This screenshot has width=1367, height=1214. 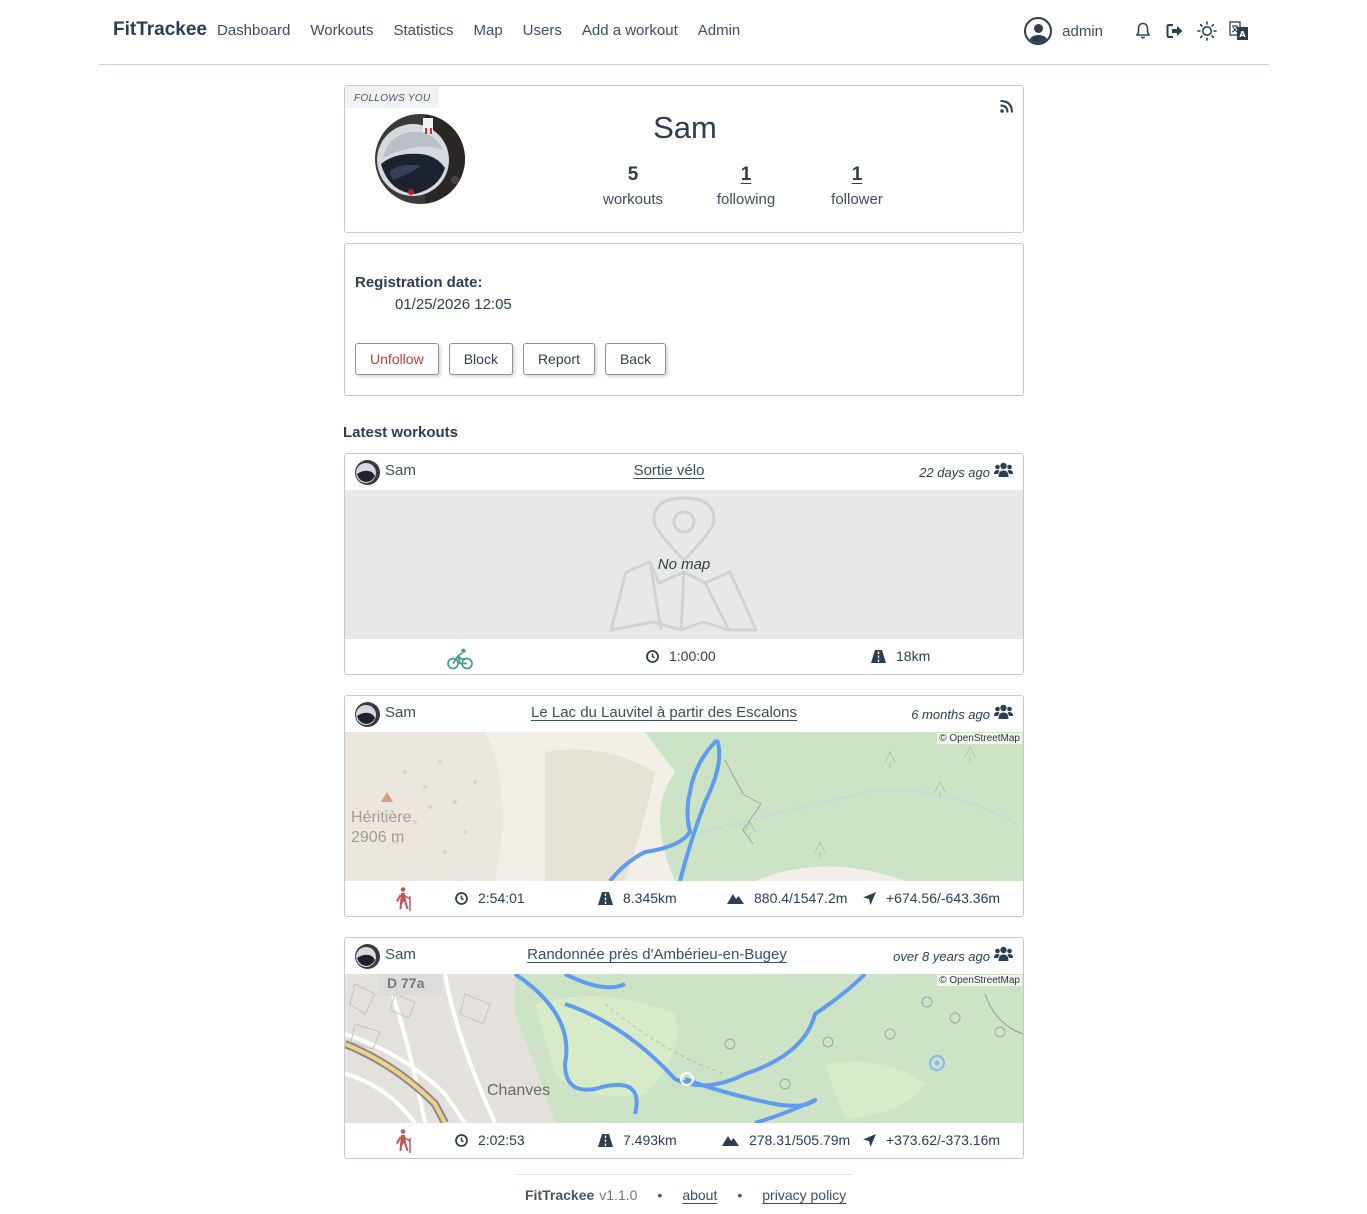 I want to click on workout-map: Héritière 2906 m © OpenStreetMap, so click(x=684, y=806).